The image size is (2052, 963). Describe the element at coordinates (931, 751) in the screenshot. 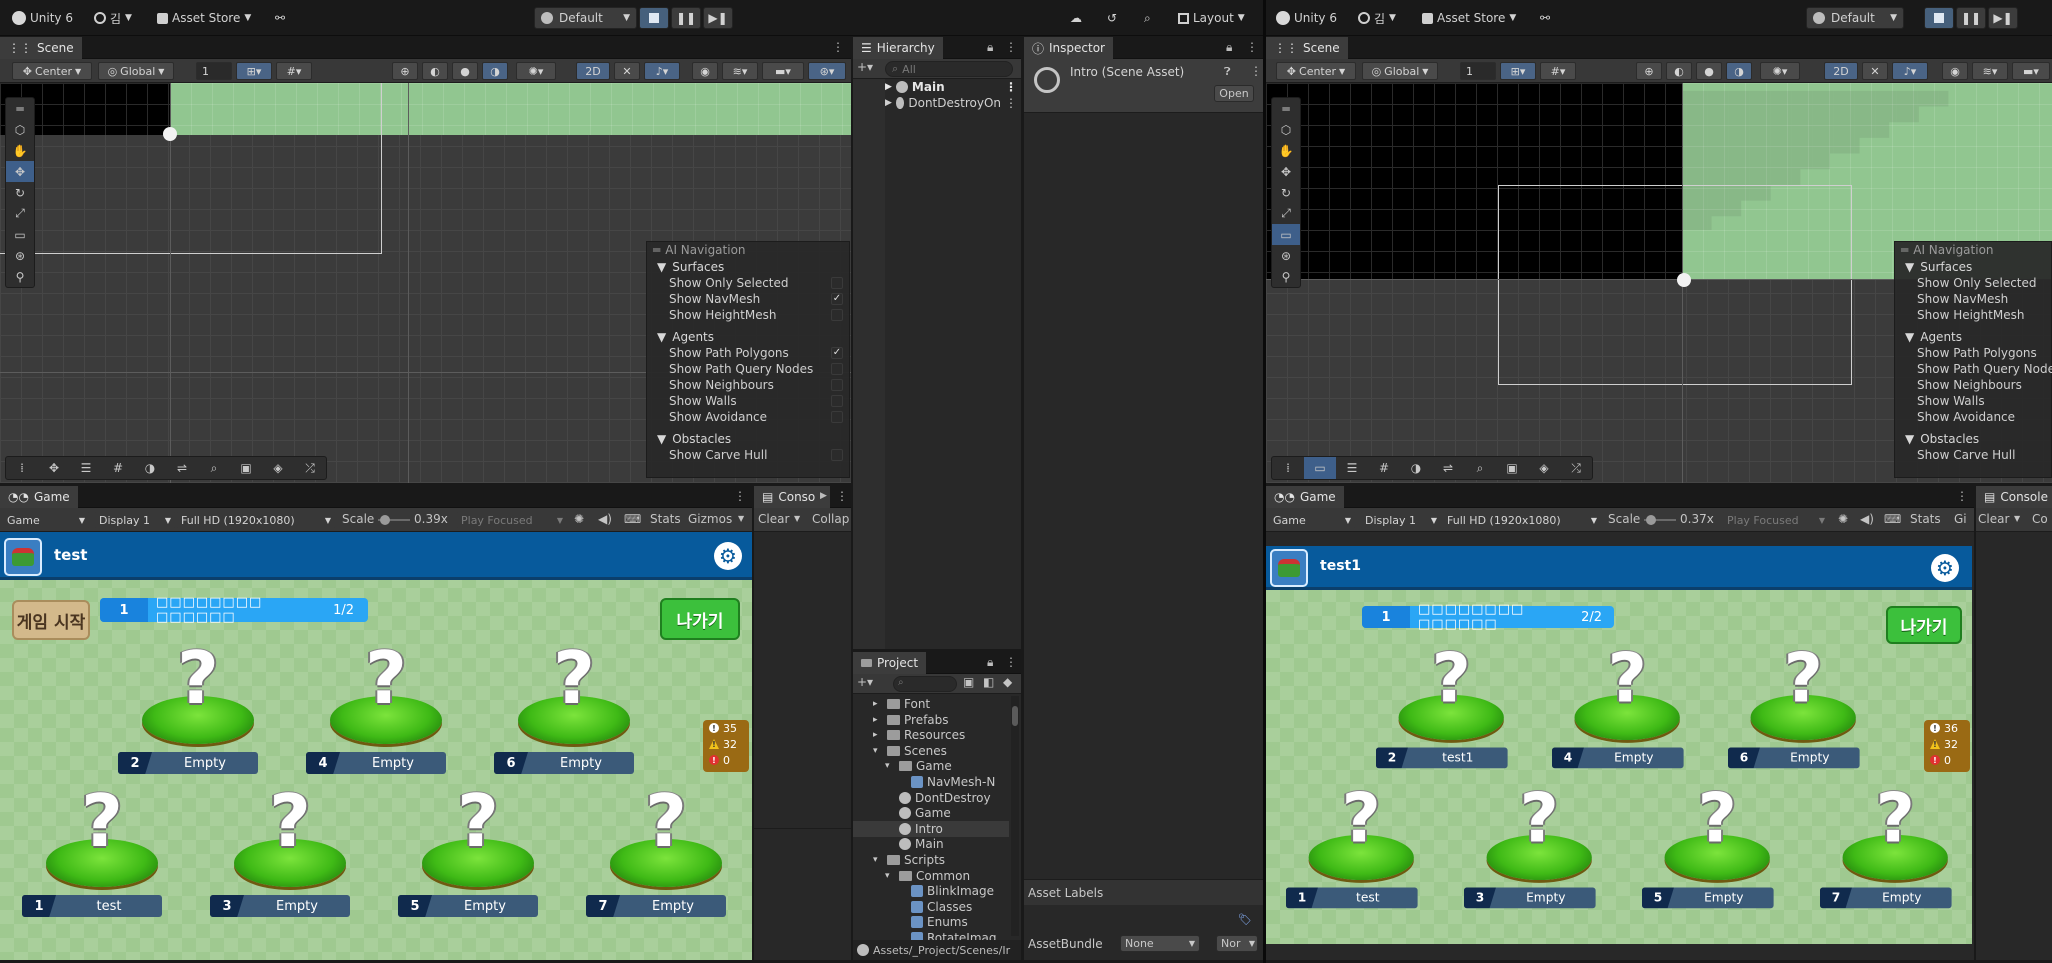

I see `project-item: ▾ Scenes` at that location.